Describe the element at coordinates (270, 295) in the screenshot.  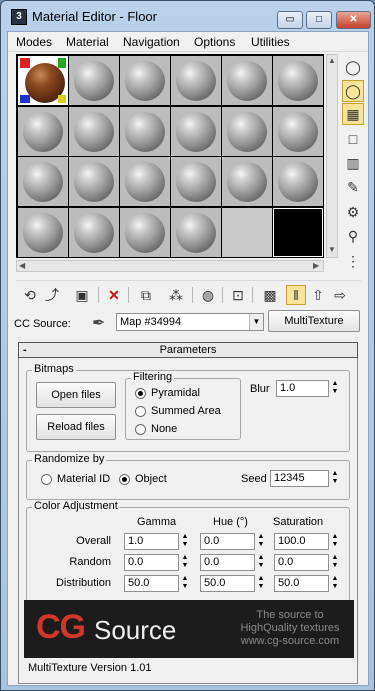
I see `show-shaded-icon: ▩` at that location.